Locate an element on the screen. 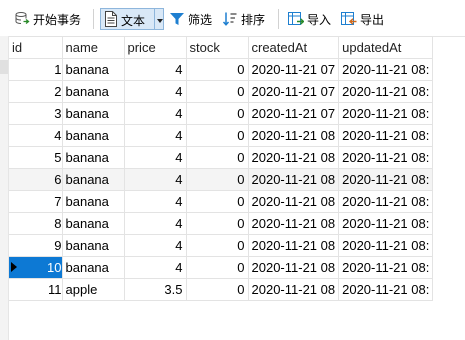 Image resolution: width=465 pixels, height=340 pixels. cell-id: 9 is located at coordinates (36, 245).